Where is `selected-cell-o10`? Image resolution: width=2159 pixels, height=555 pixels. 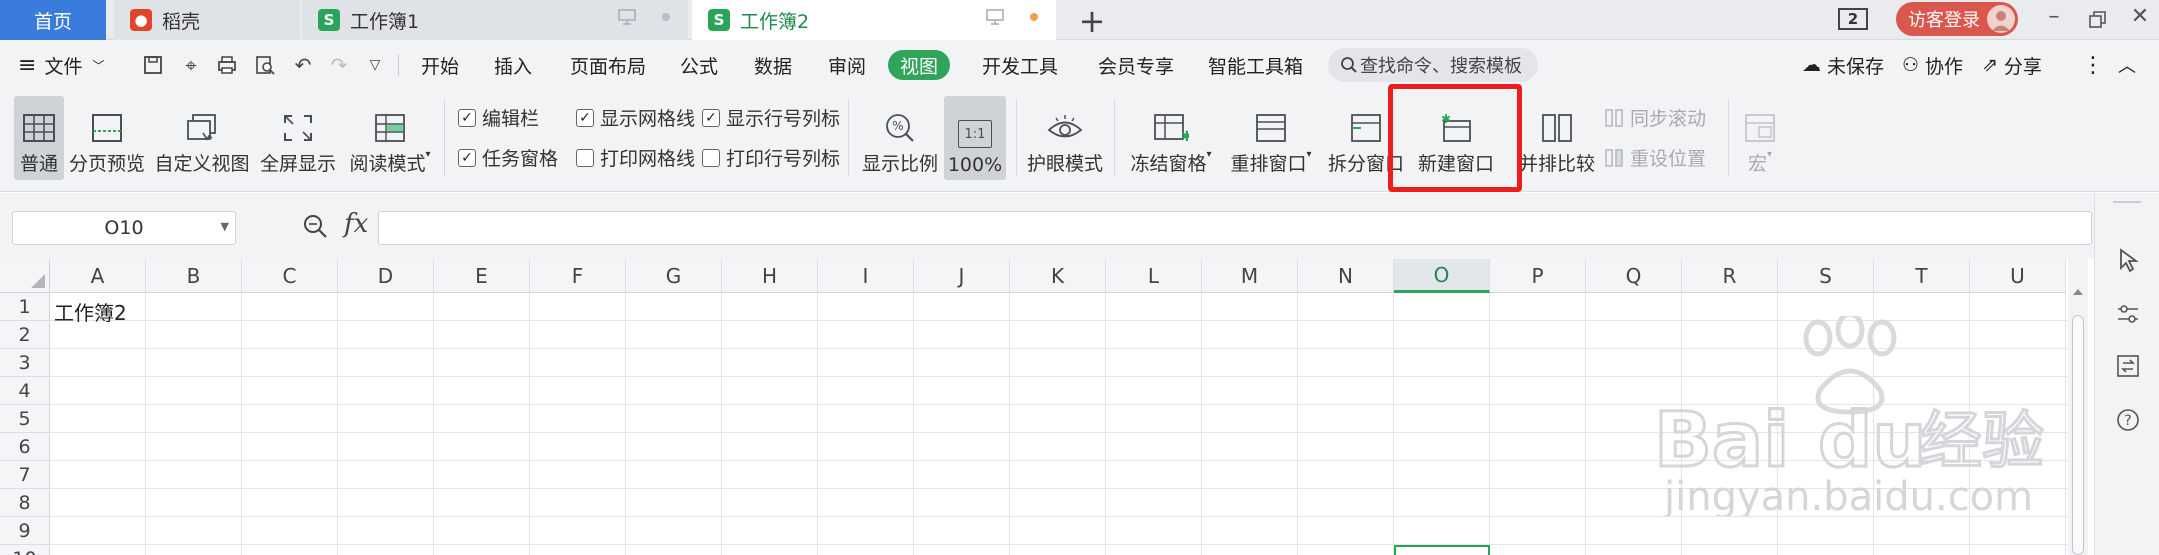 selected-cell-o10 is located at coordinates (1442, 550).